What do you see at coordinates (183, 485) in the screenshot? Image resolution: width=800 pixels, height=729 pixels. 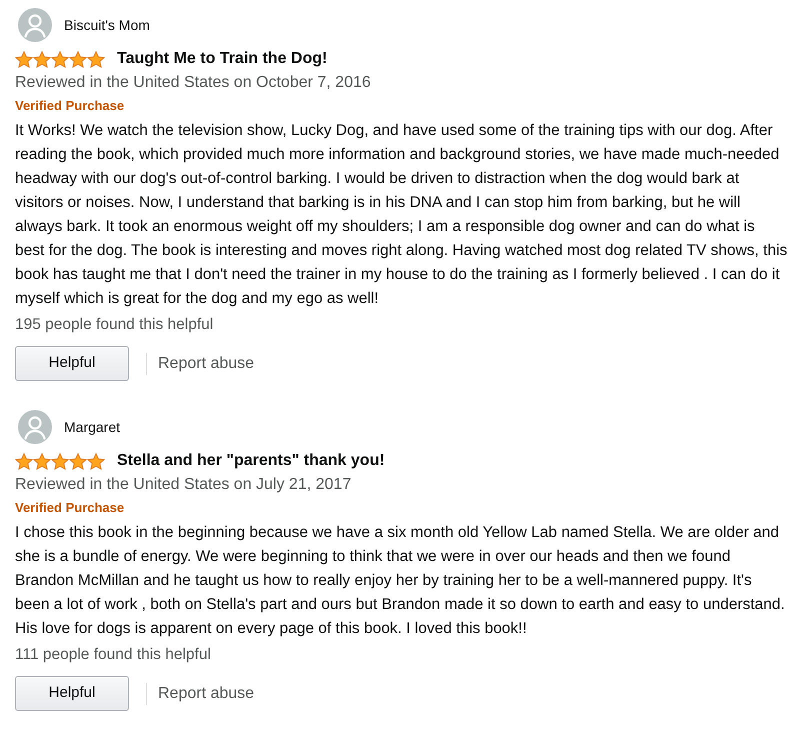 I see `review-date: Reviewed in the United States on July 21, 2017` at bounding box center [183, 485].